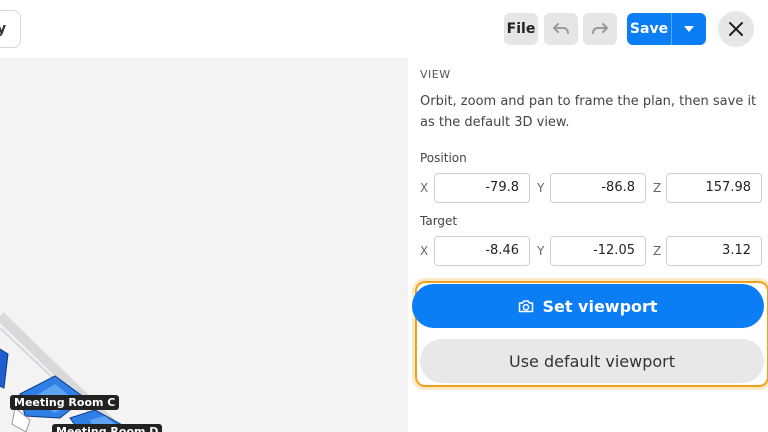 The image size is (768, 432). What do you see at coordinates (424, 188) in the screenshot?
I see `position-x-label: X` at bounding box center [424, 188].